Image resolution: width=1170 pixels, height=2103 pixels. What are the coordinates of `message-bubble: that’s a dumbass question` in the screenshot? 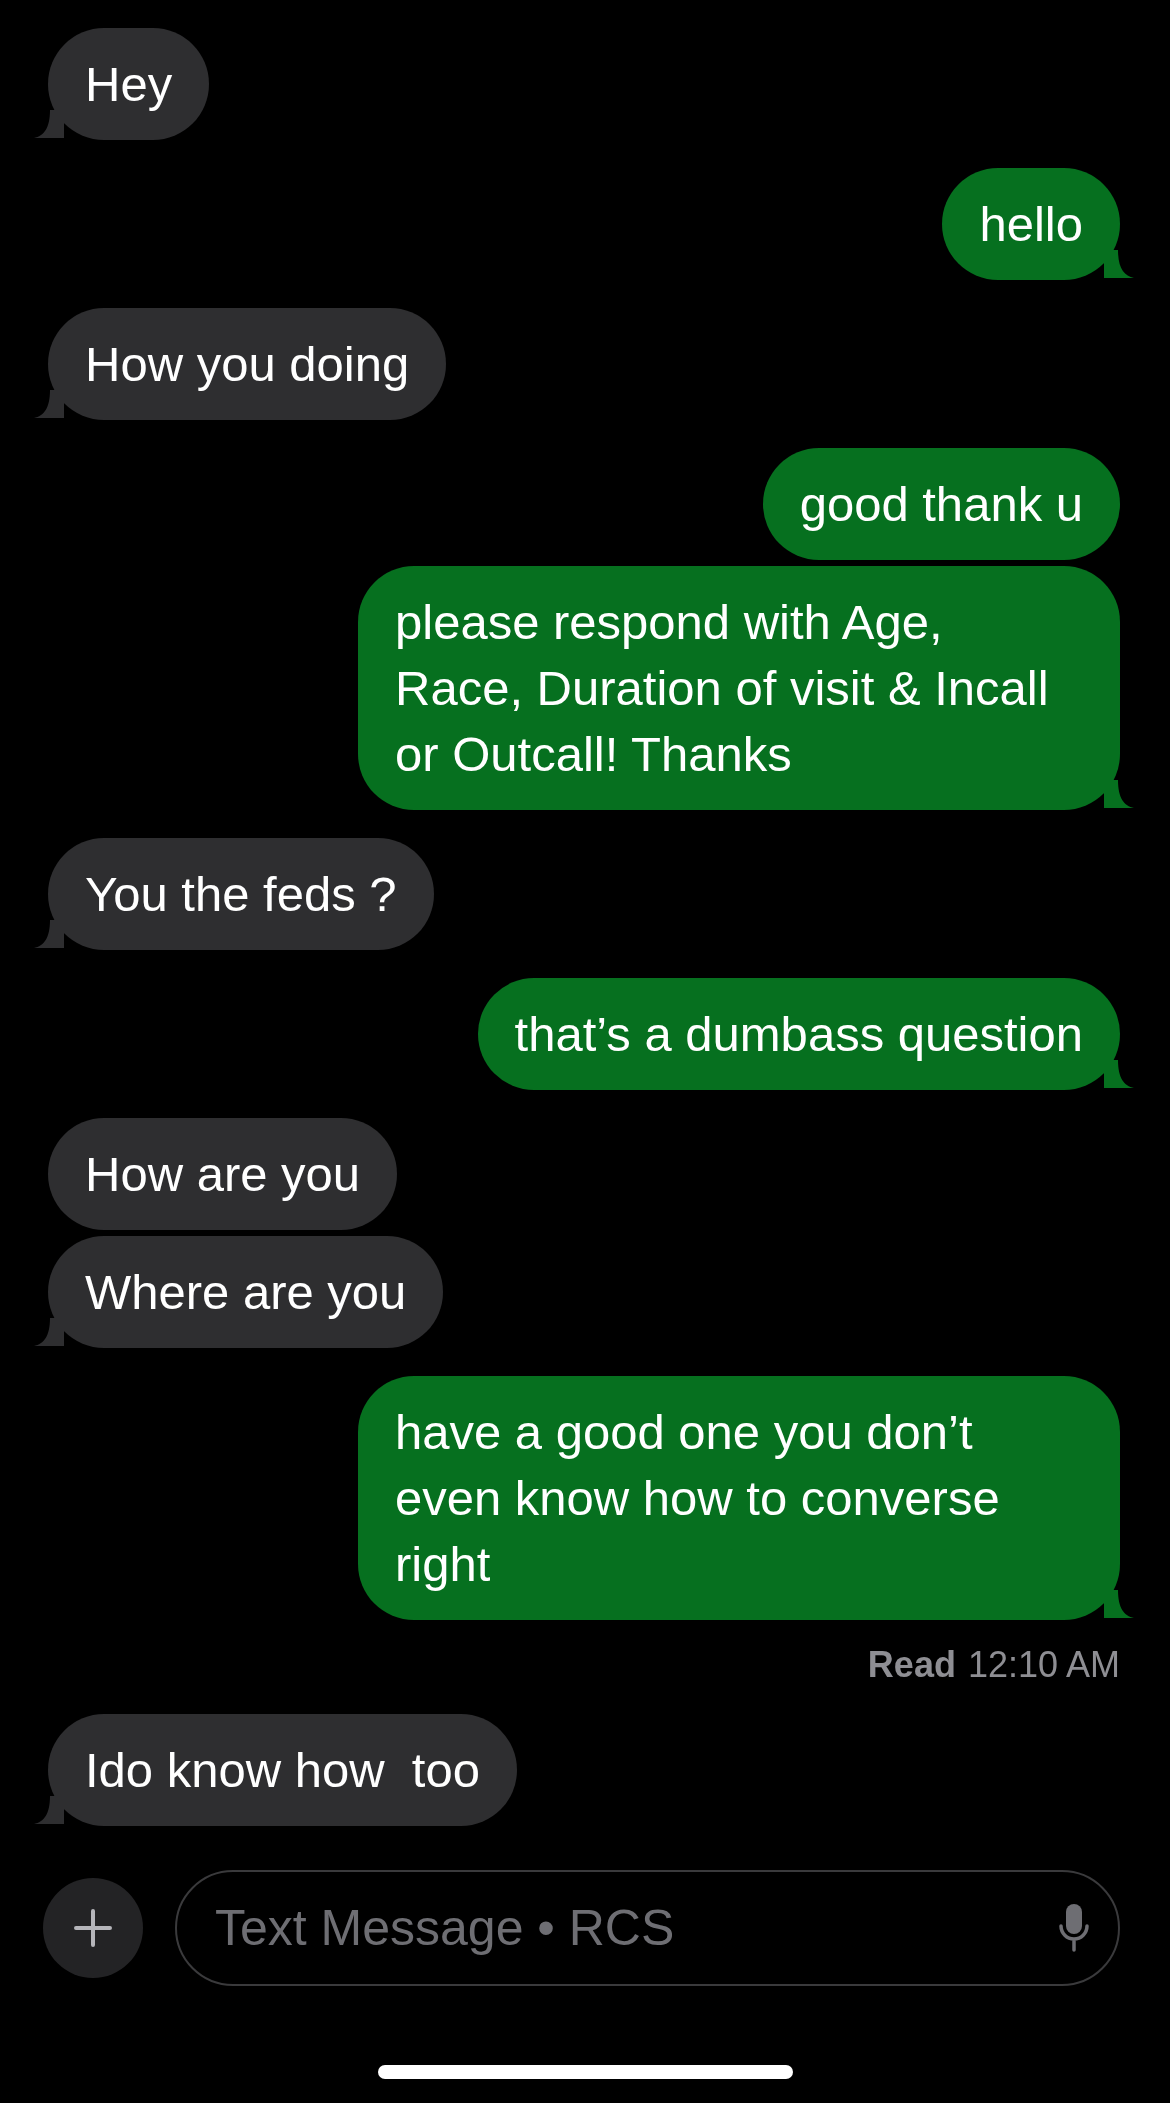 It's located at (798, 1034).